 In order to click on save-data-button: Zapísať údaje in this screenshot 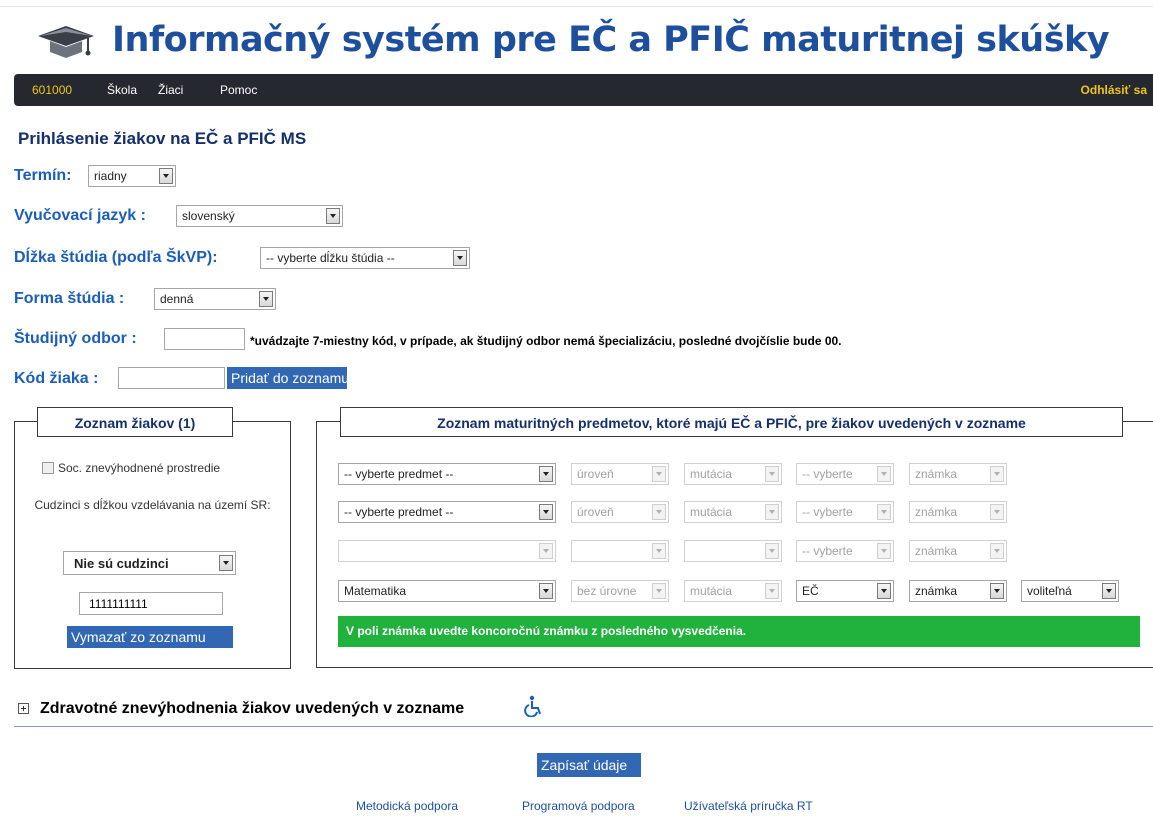, I will do `click(589, 765)`.